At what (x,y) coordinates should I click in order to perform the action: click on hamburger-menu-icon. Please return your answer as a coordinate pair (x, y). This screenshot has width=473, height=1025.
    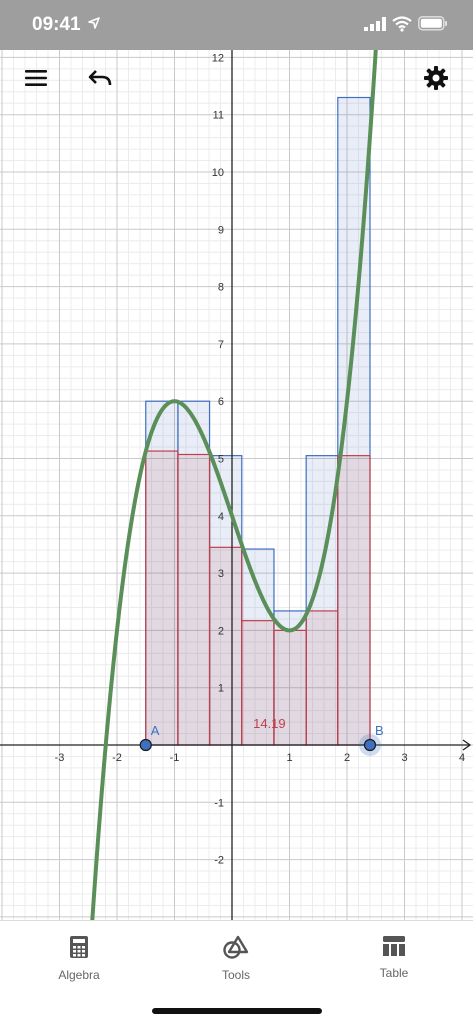
    Looking at the image, I should click on (36, 78).